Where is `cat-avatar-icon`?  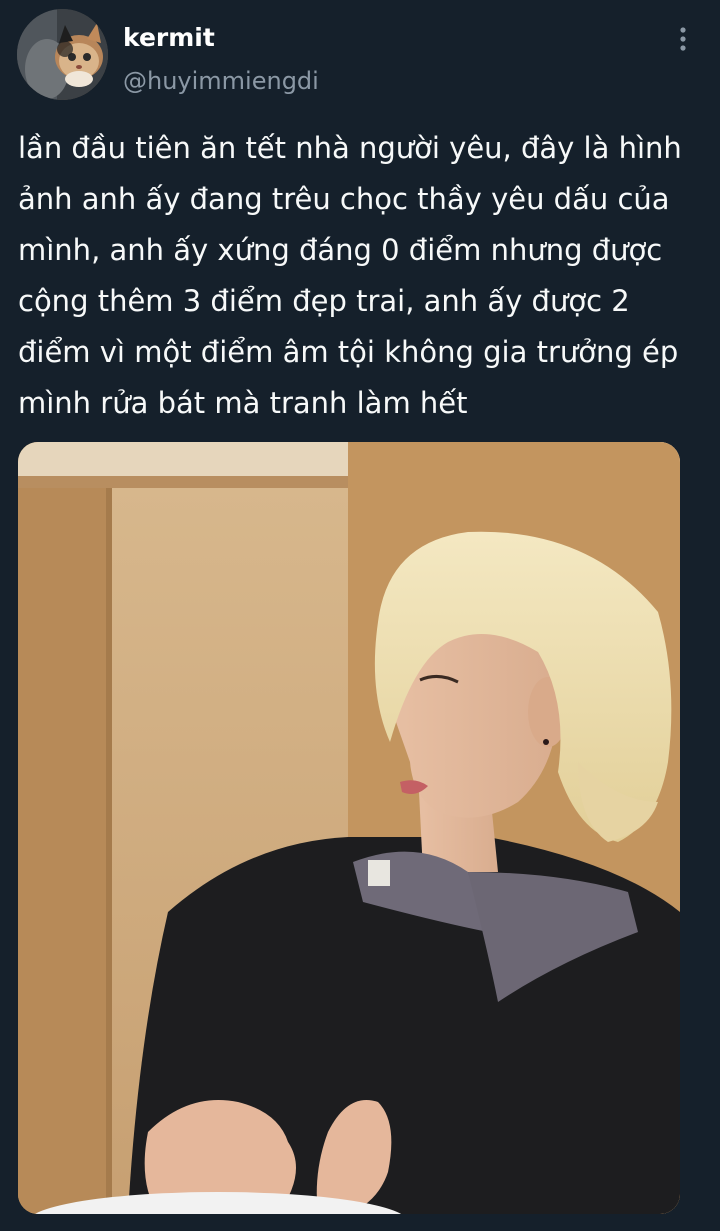 cat-avatar-icon is located at coordinates (62, 54).